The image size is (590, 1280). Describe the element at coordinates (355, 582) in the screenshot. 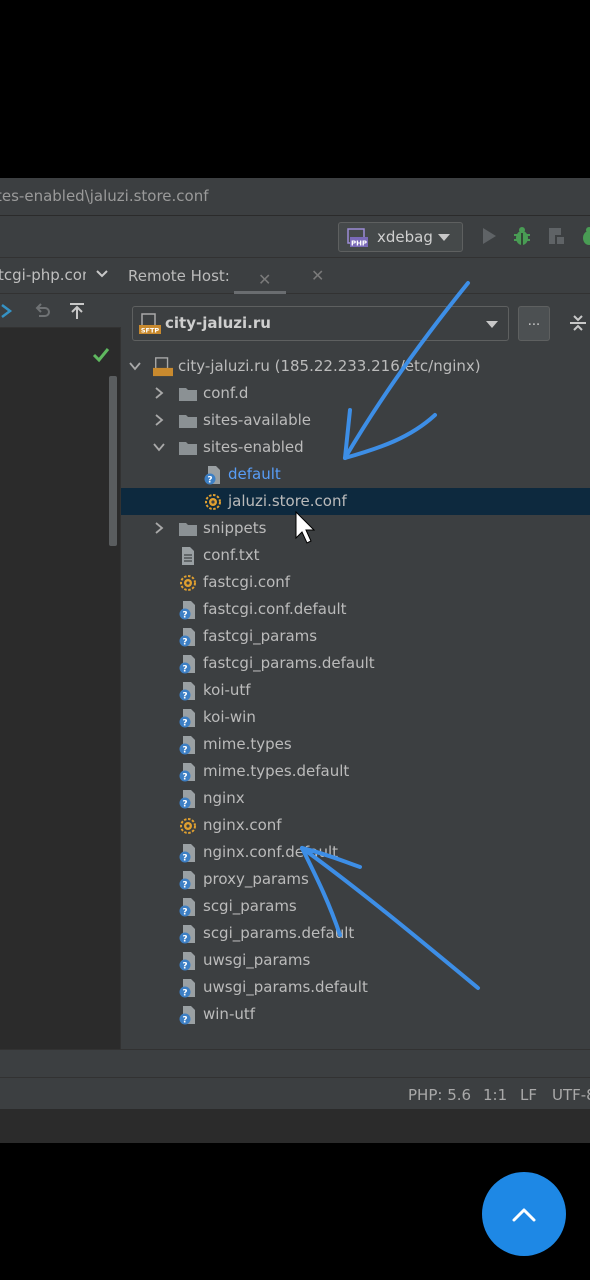

I see `tree-file-row: fastcgi.conf` at that location.